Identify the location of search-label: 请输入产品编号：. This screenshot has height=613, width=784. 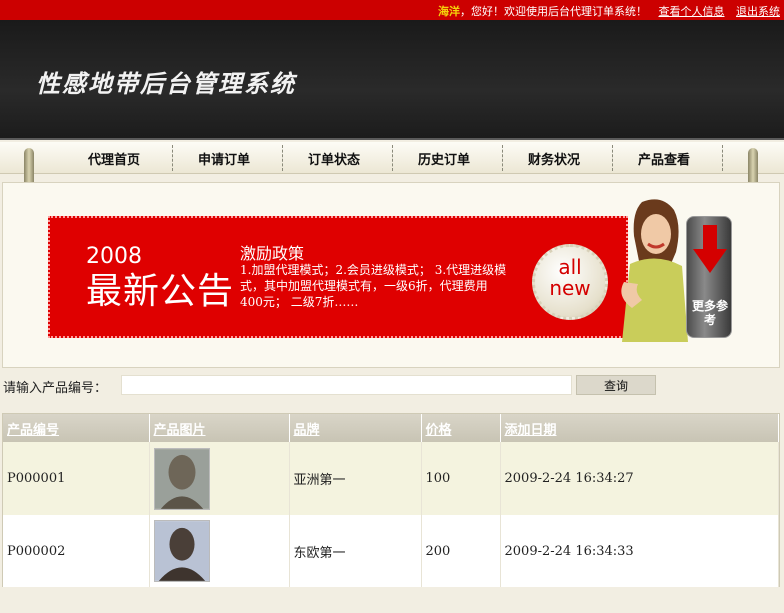
(55, 388).